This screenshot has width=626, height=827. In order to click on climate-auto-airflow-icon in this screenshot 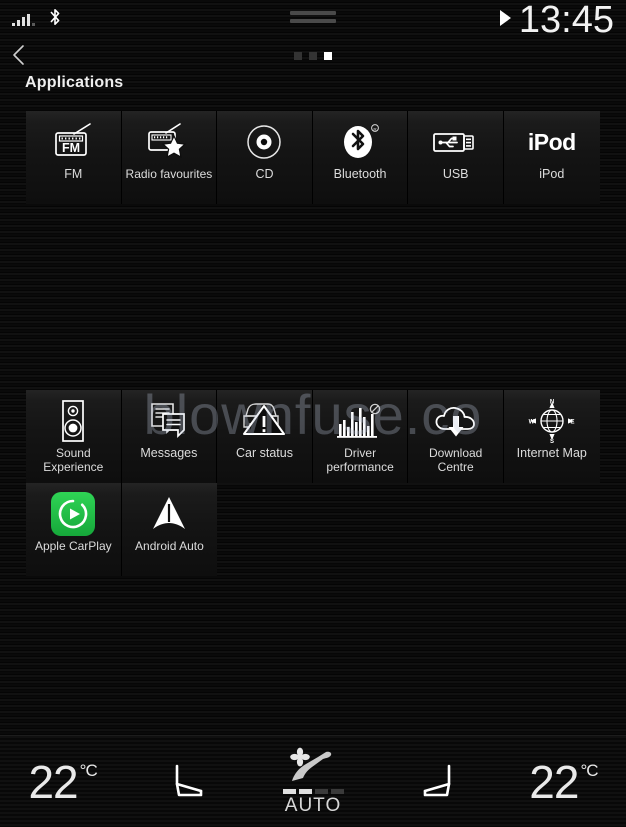, I will do `click(311, 764)`.